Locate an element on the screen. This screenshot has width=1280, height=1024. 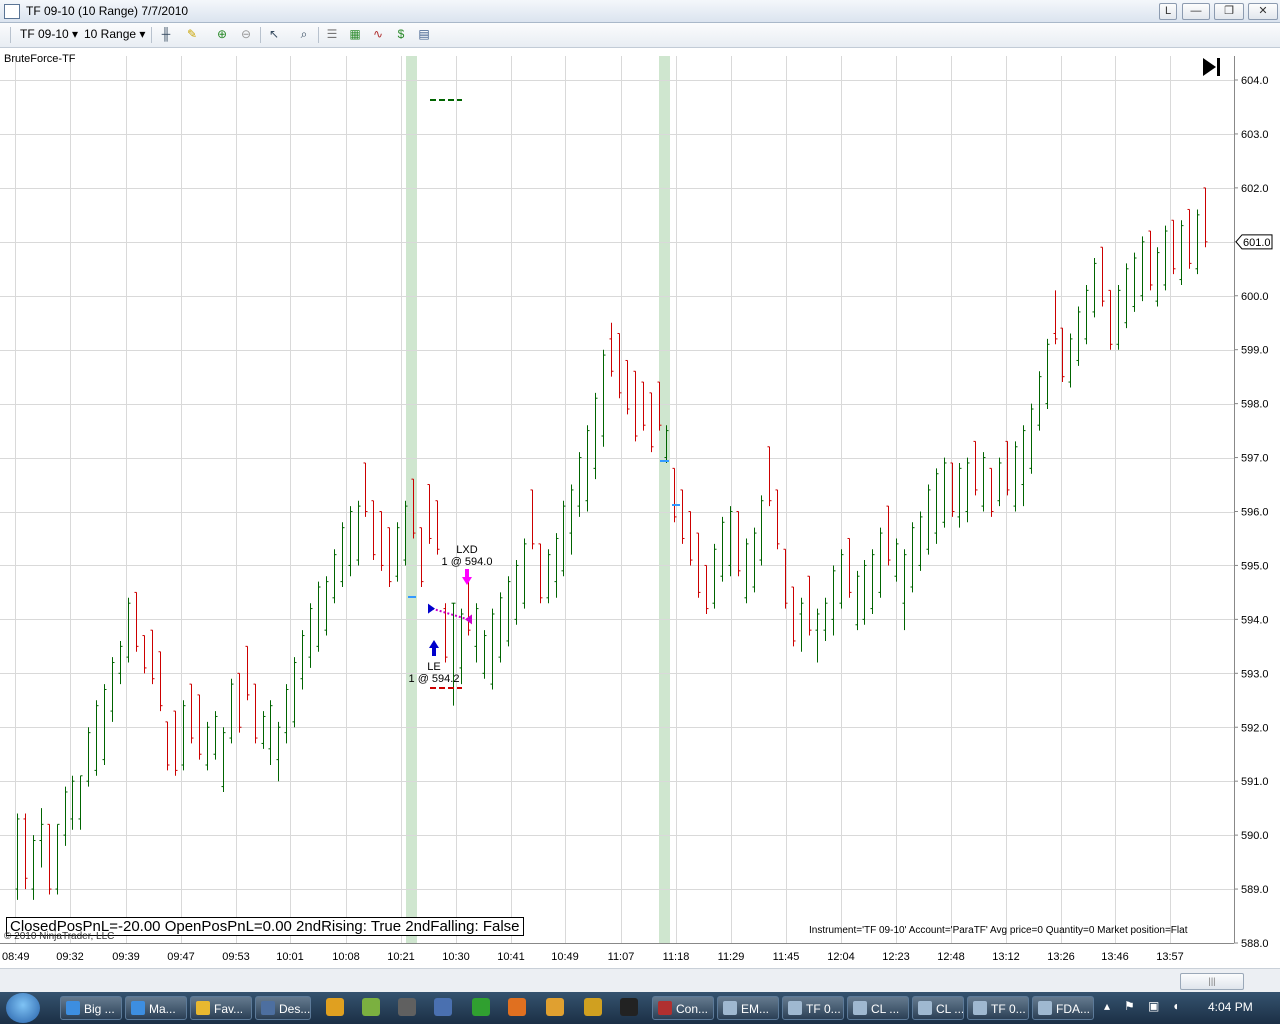
strategies-icon: ▦ is located at coordinates (355, 34).